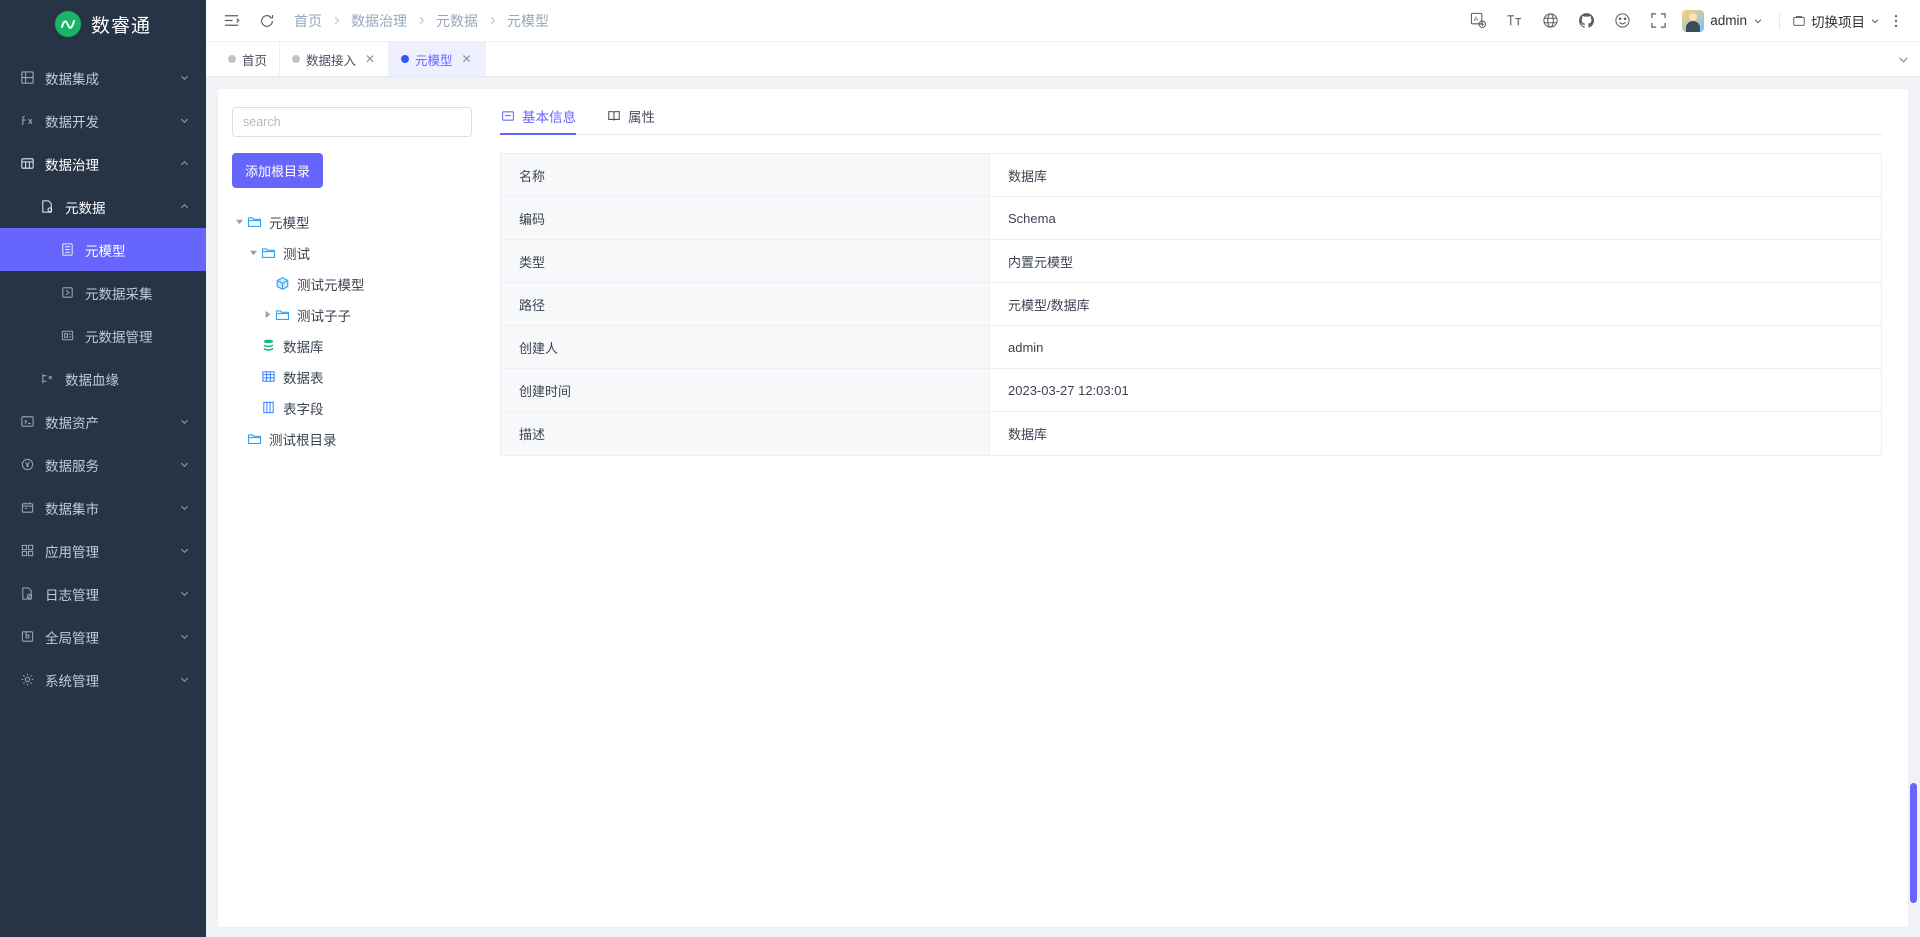  Describe the element at coordinates (379, 21) in the screenshot. I see `breadcrumb-item-governance: 数据治理` at that location.